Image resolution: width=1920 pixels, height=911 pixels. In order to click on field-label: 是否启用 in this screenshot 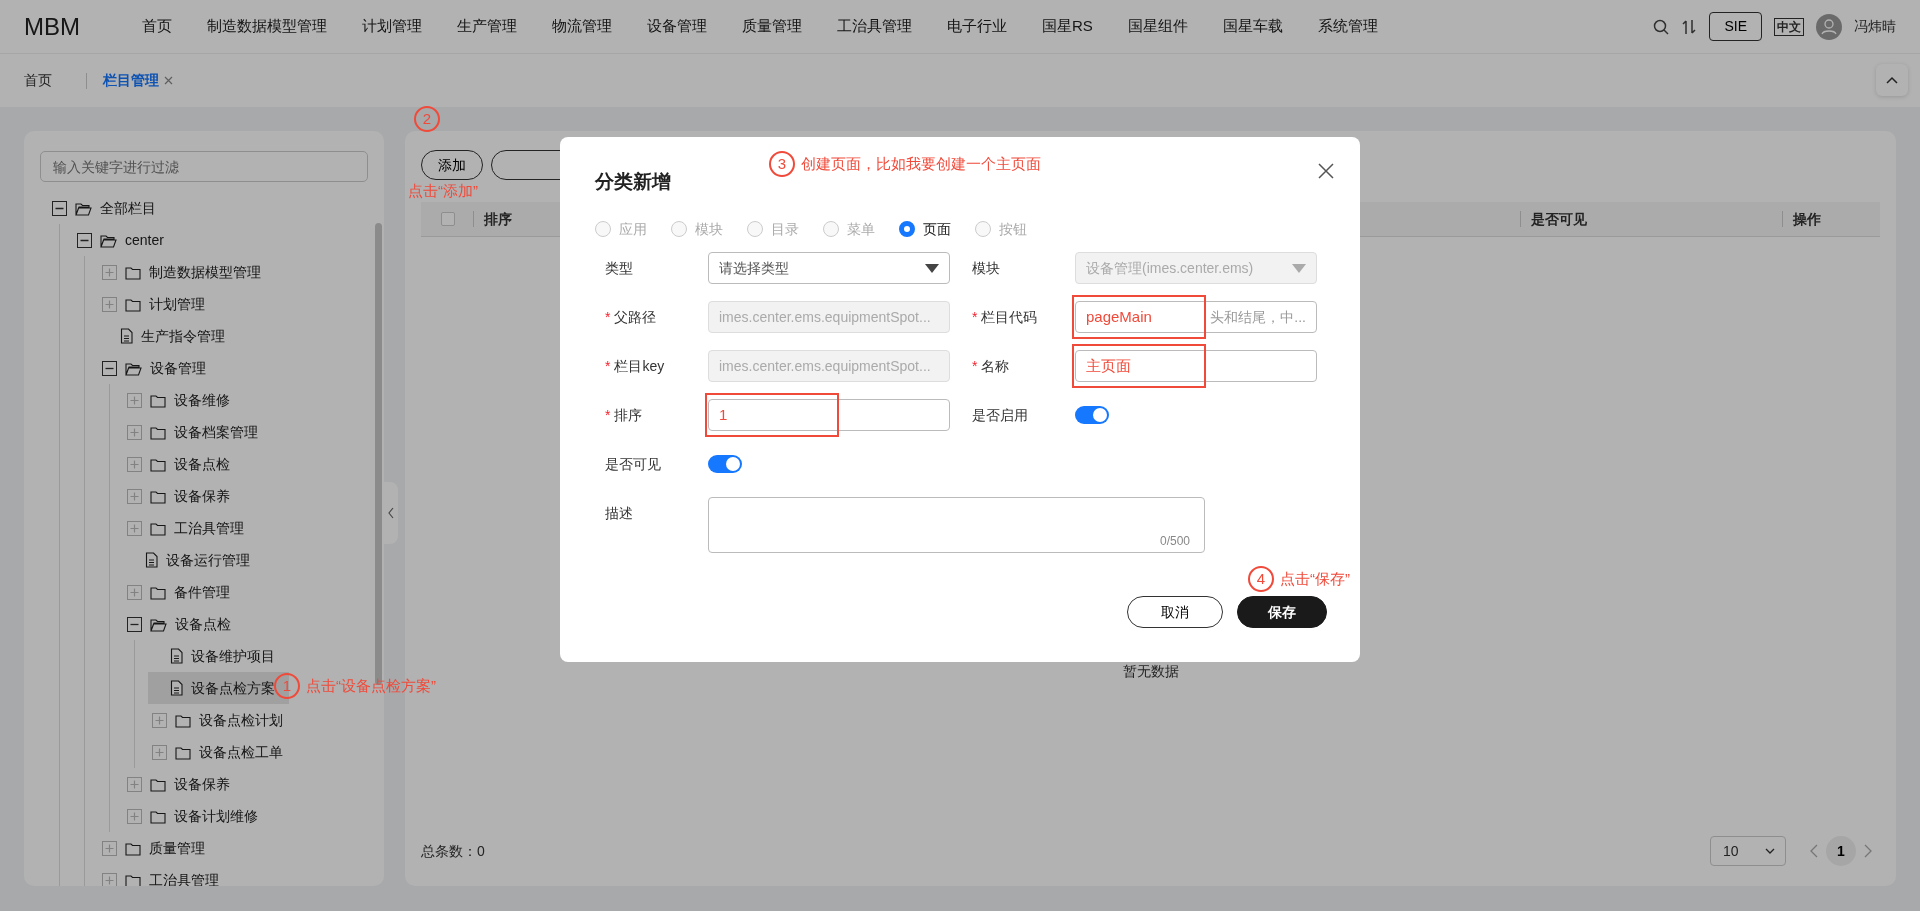, I will do `click(1000, 415)`.